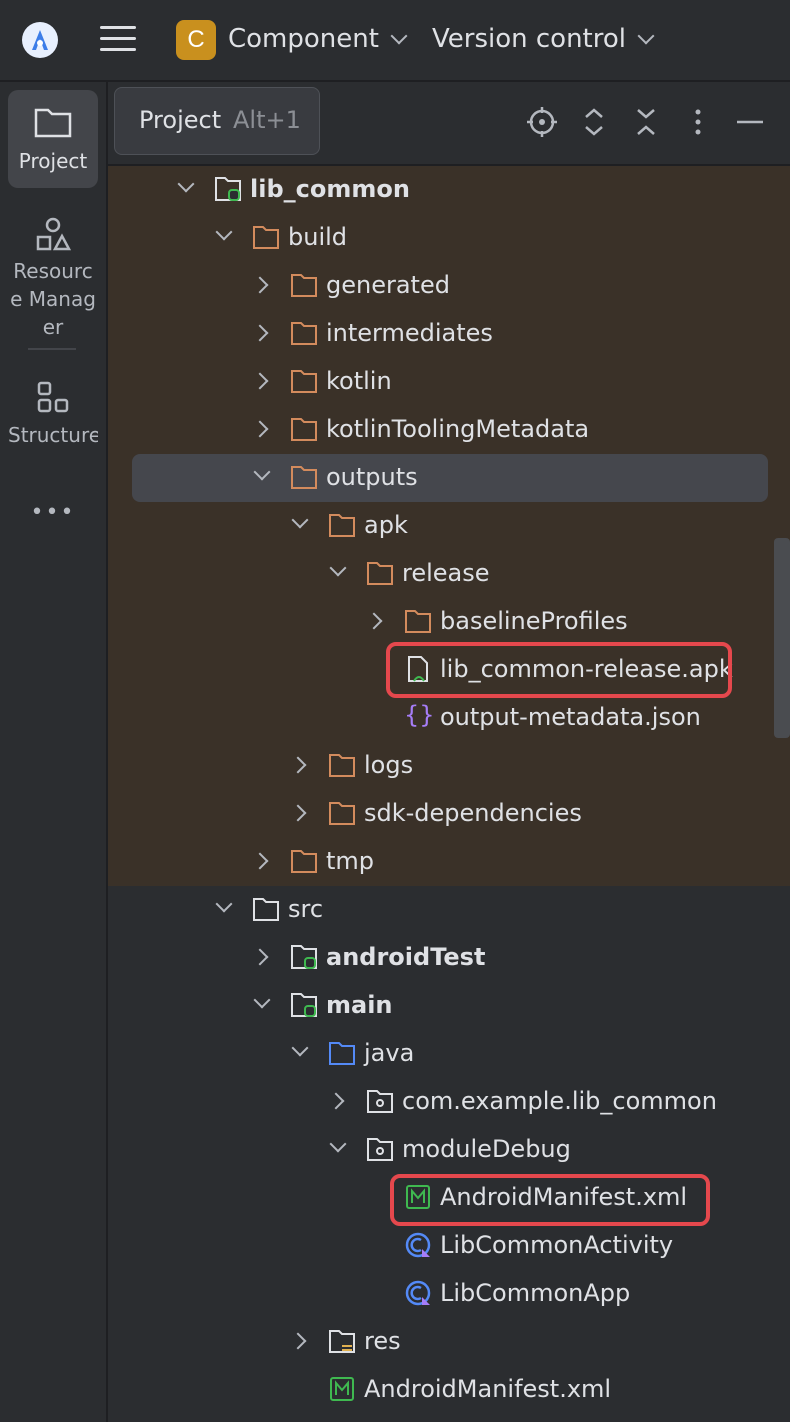  I want to click on project-panel-header: Project Alt+1, so click(449, 124).